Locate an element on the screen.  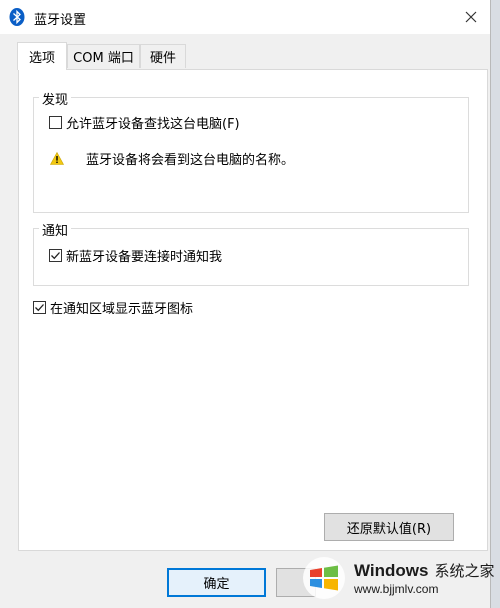
bluetooth-icon is located at coordinates (17, 17).